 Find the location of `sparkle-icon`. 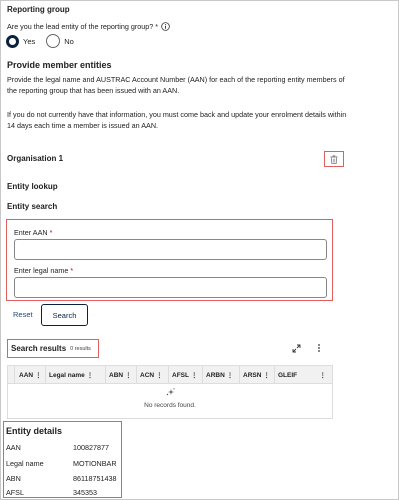

sparkle-icon is located at coordinates (171, 392).